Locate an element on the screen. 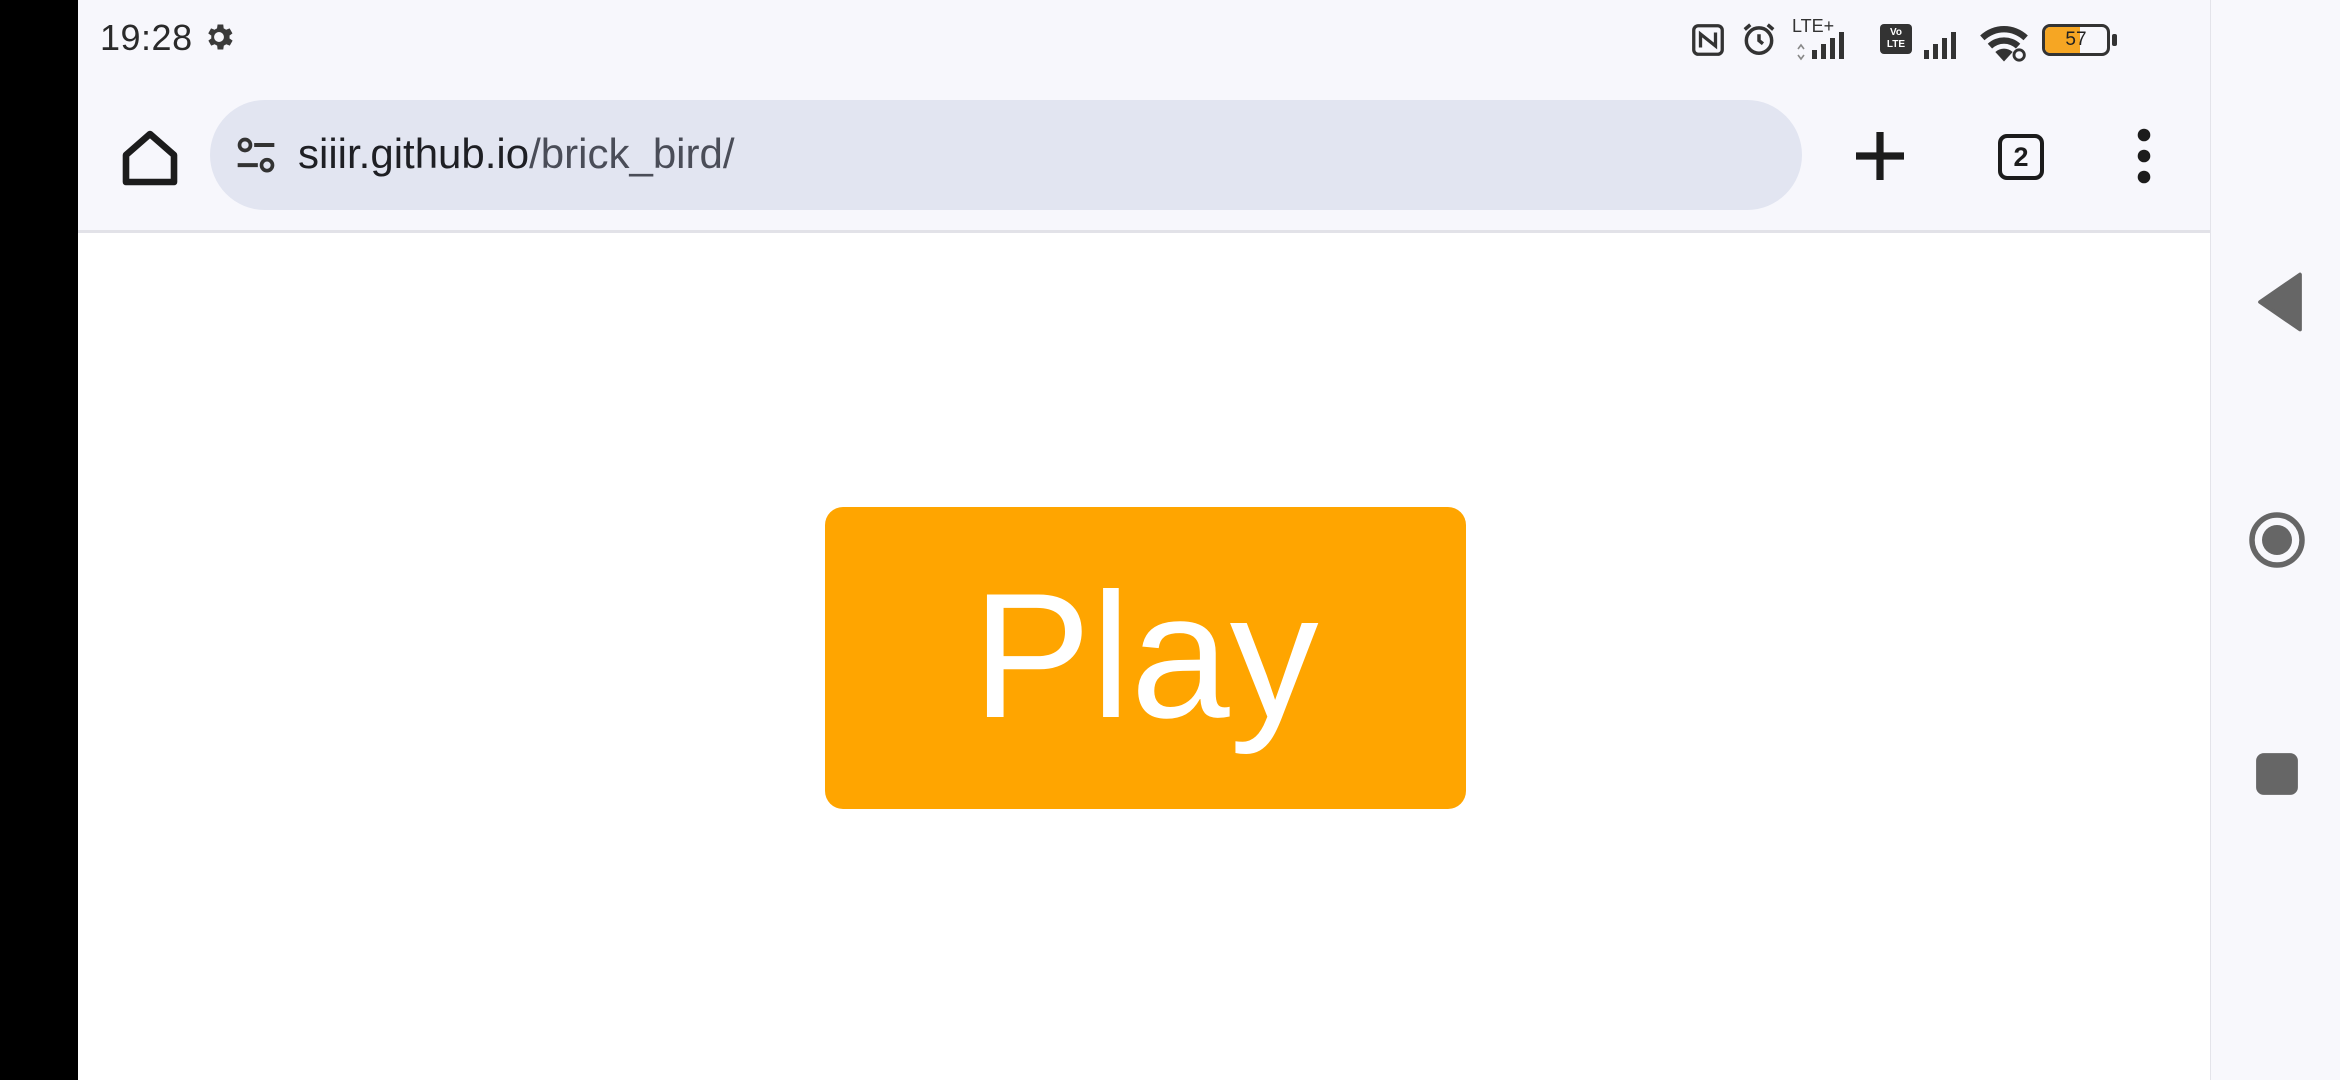 This screenshot has width=2340, height=1080. back-icon is located at coordinates (2280, 302).